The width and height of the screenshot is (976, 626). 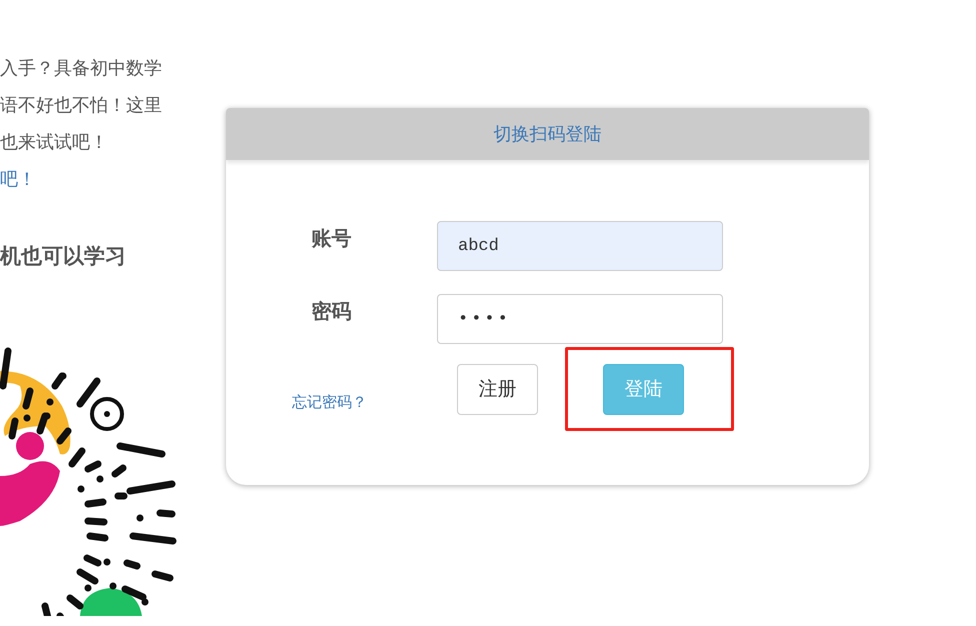 I want to click on intro-text: 语不好也不怕！这里, so click(x=81, y=106).